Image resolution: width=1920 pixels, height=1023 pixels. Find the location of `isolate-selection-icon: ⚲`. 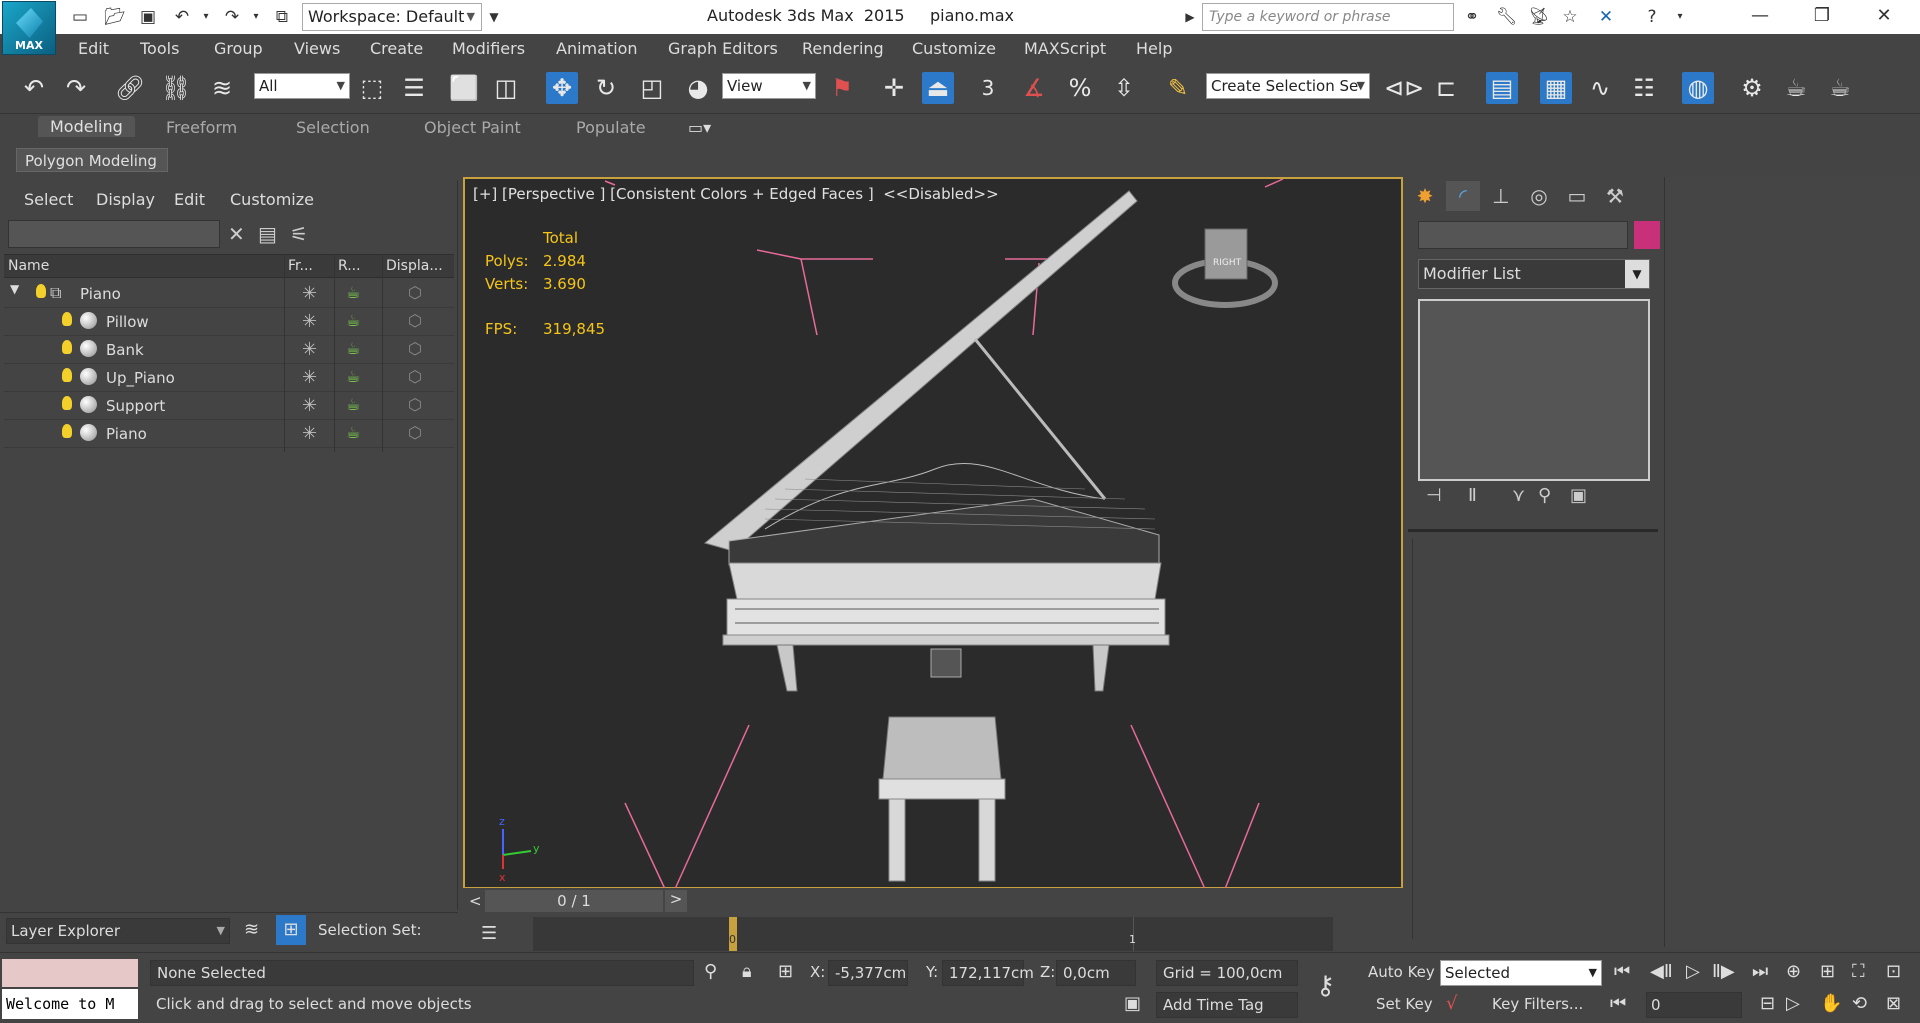

isolate-selection-icon: ⚲ is located at coordinates (710, 971).